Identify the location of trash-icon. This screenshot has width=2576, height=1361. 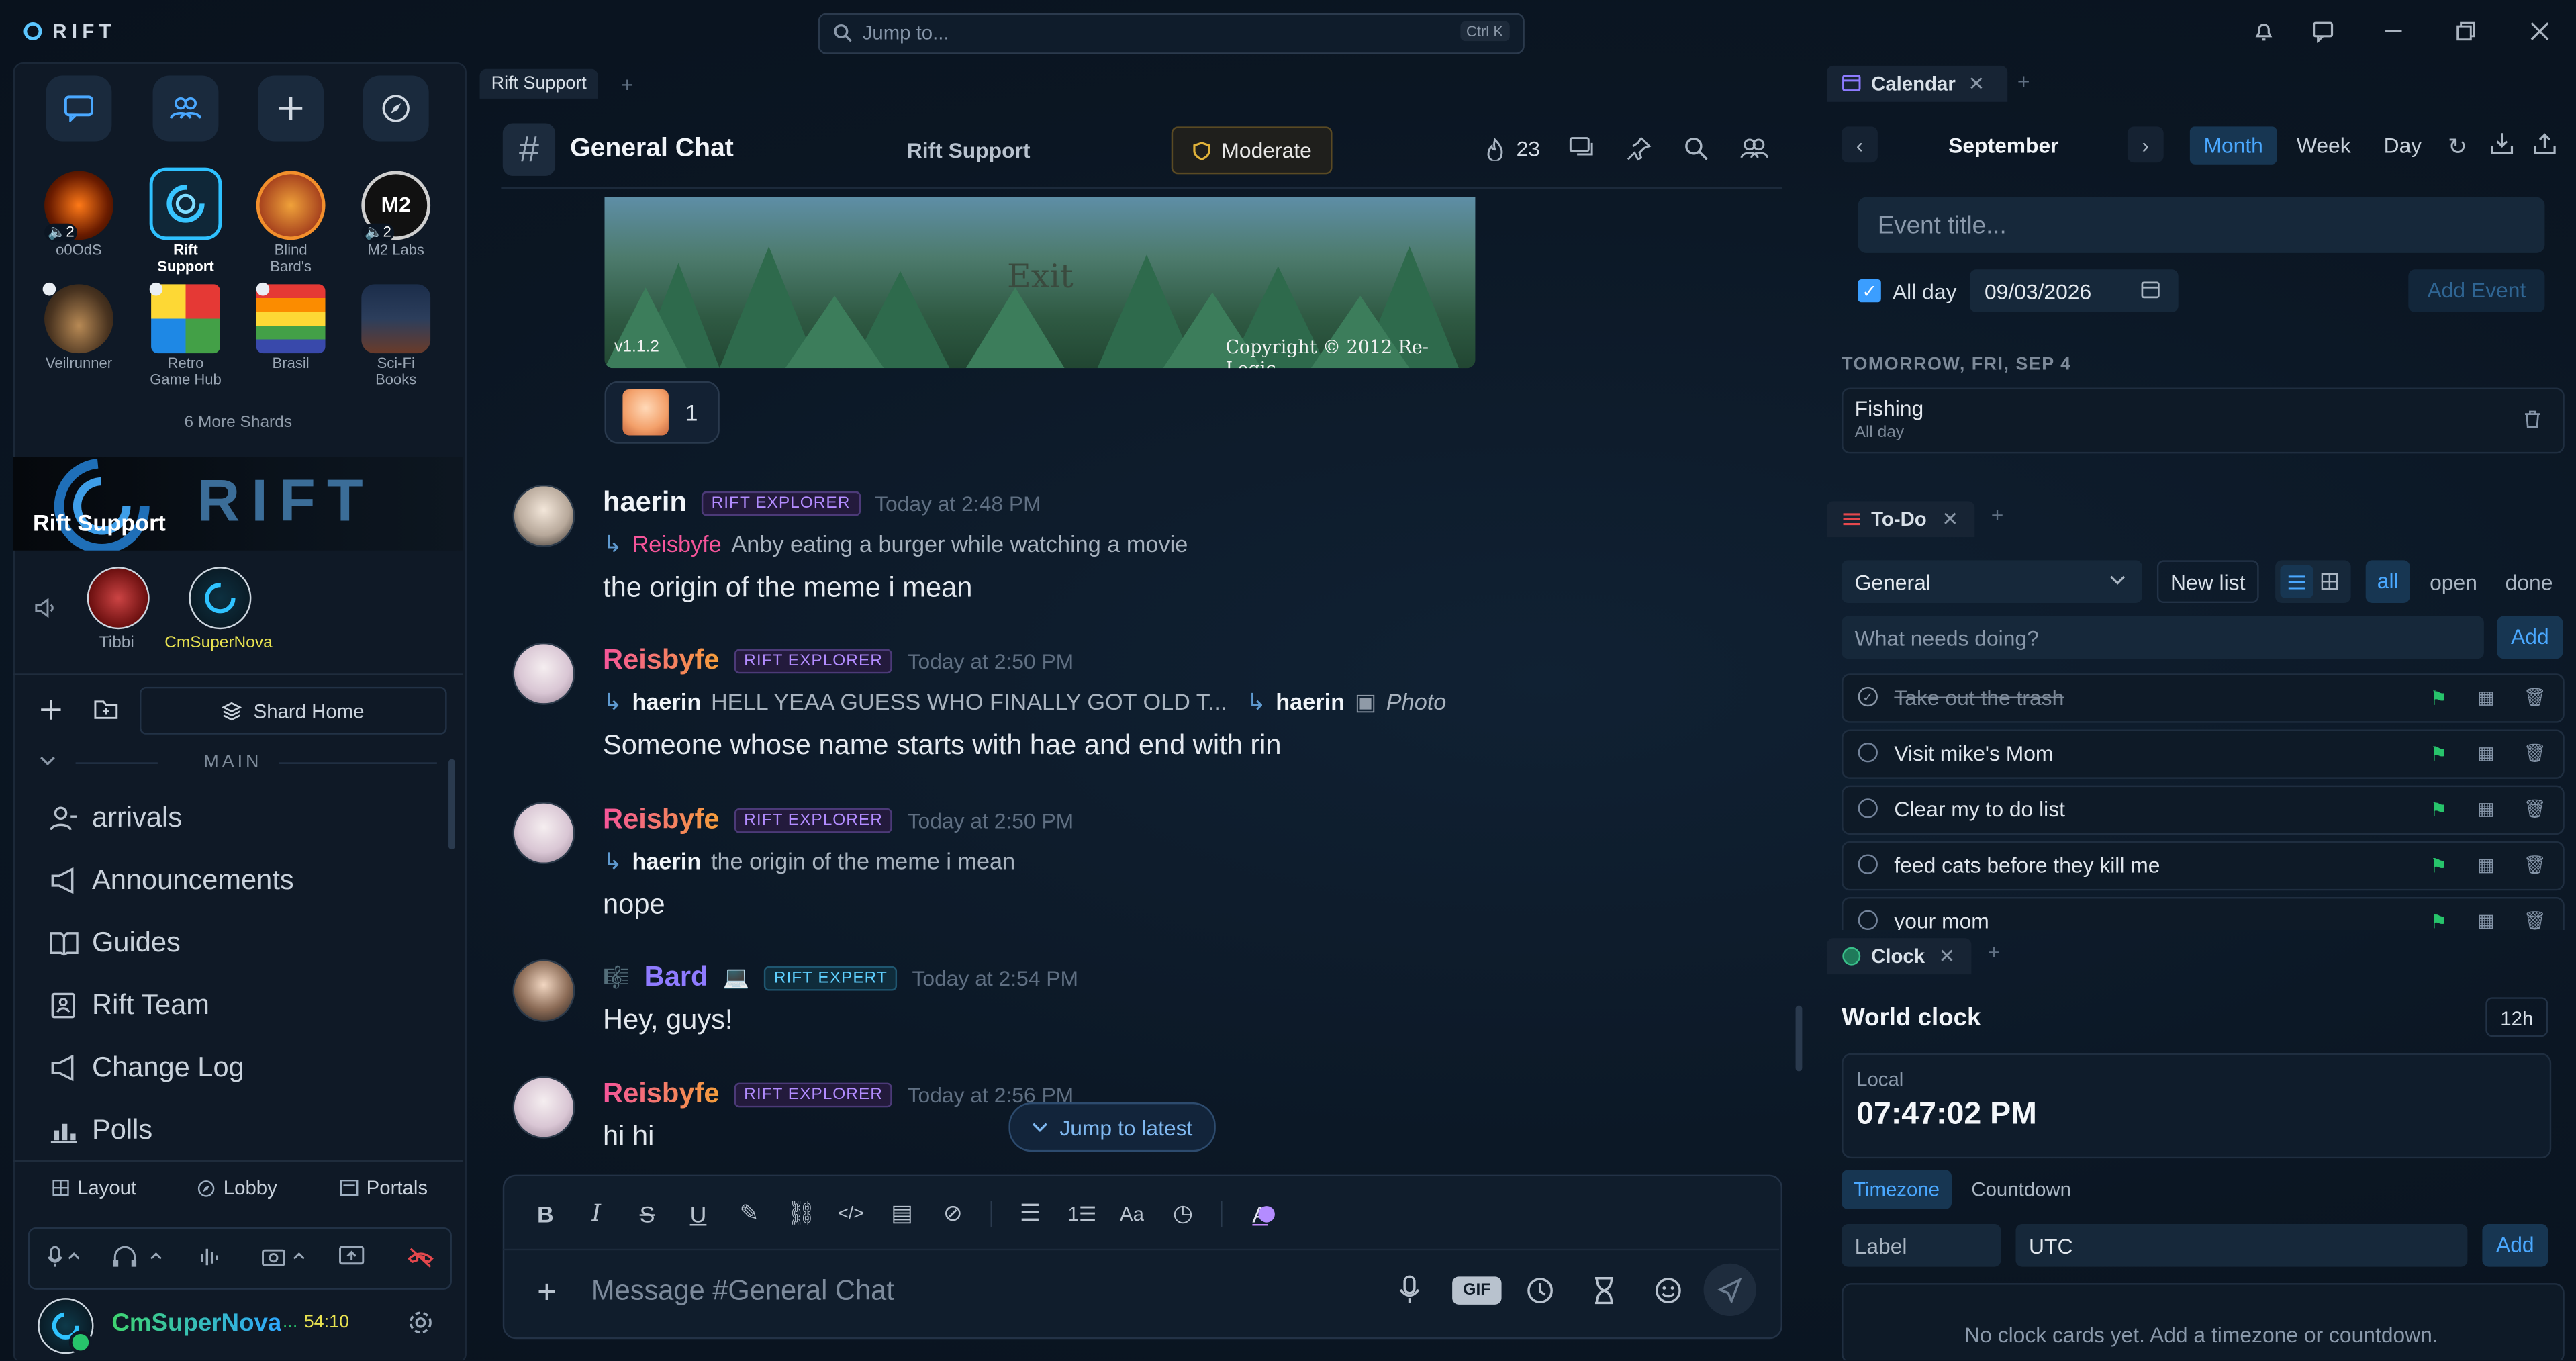
(2533, 418).